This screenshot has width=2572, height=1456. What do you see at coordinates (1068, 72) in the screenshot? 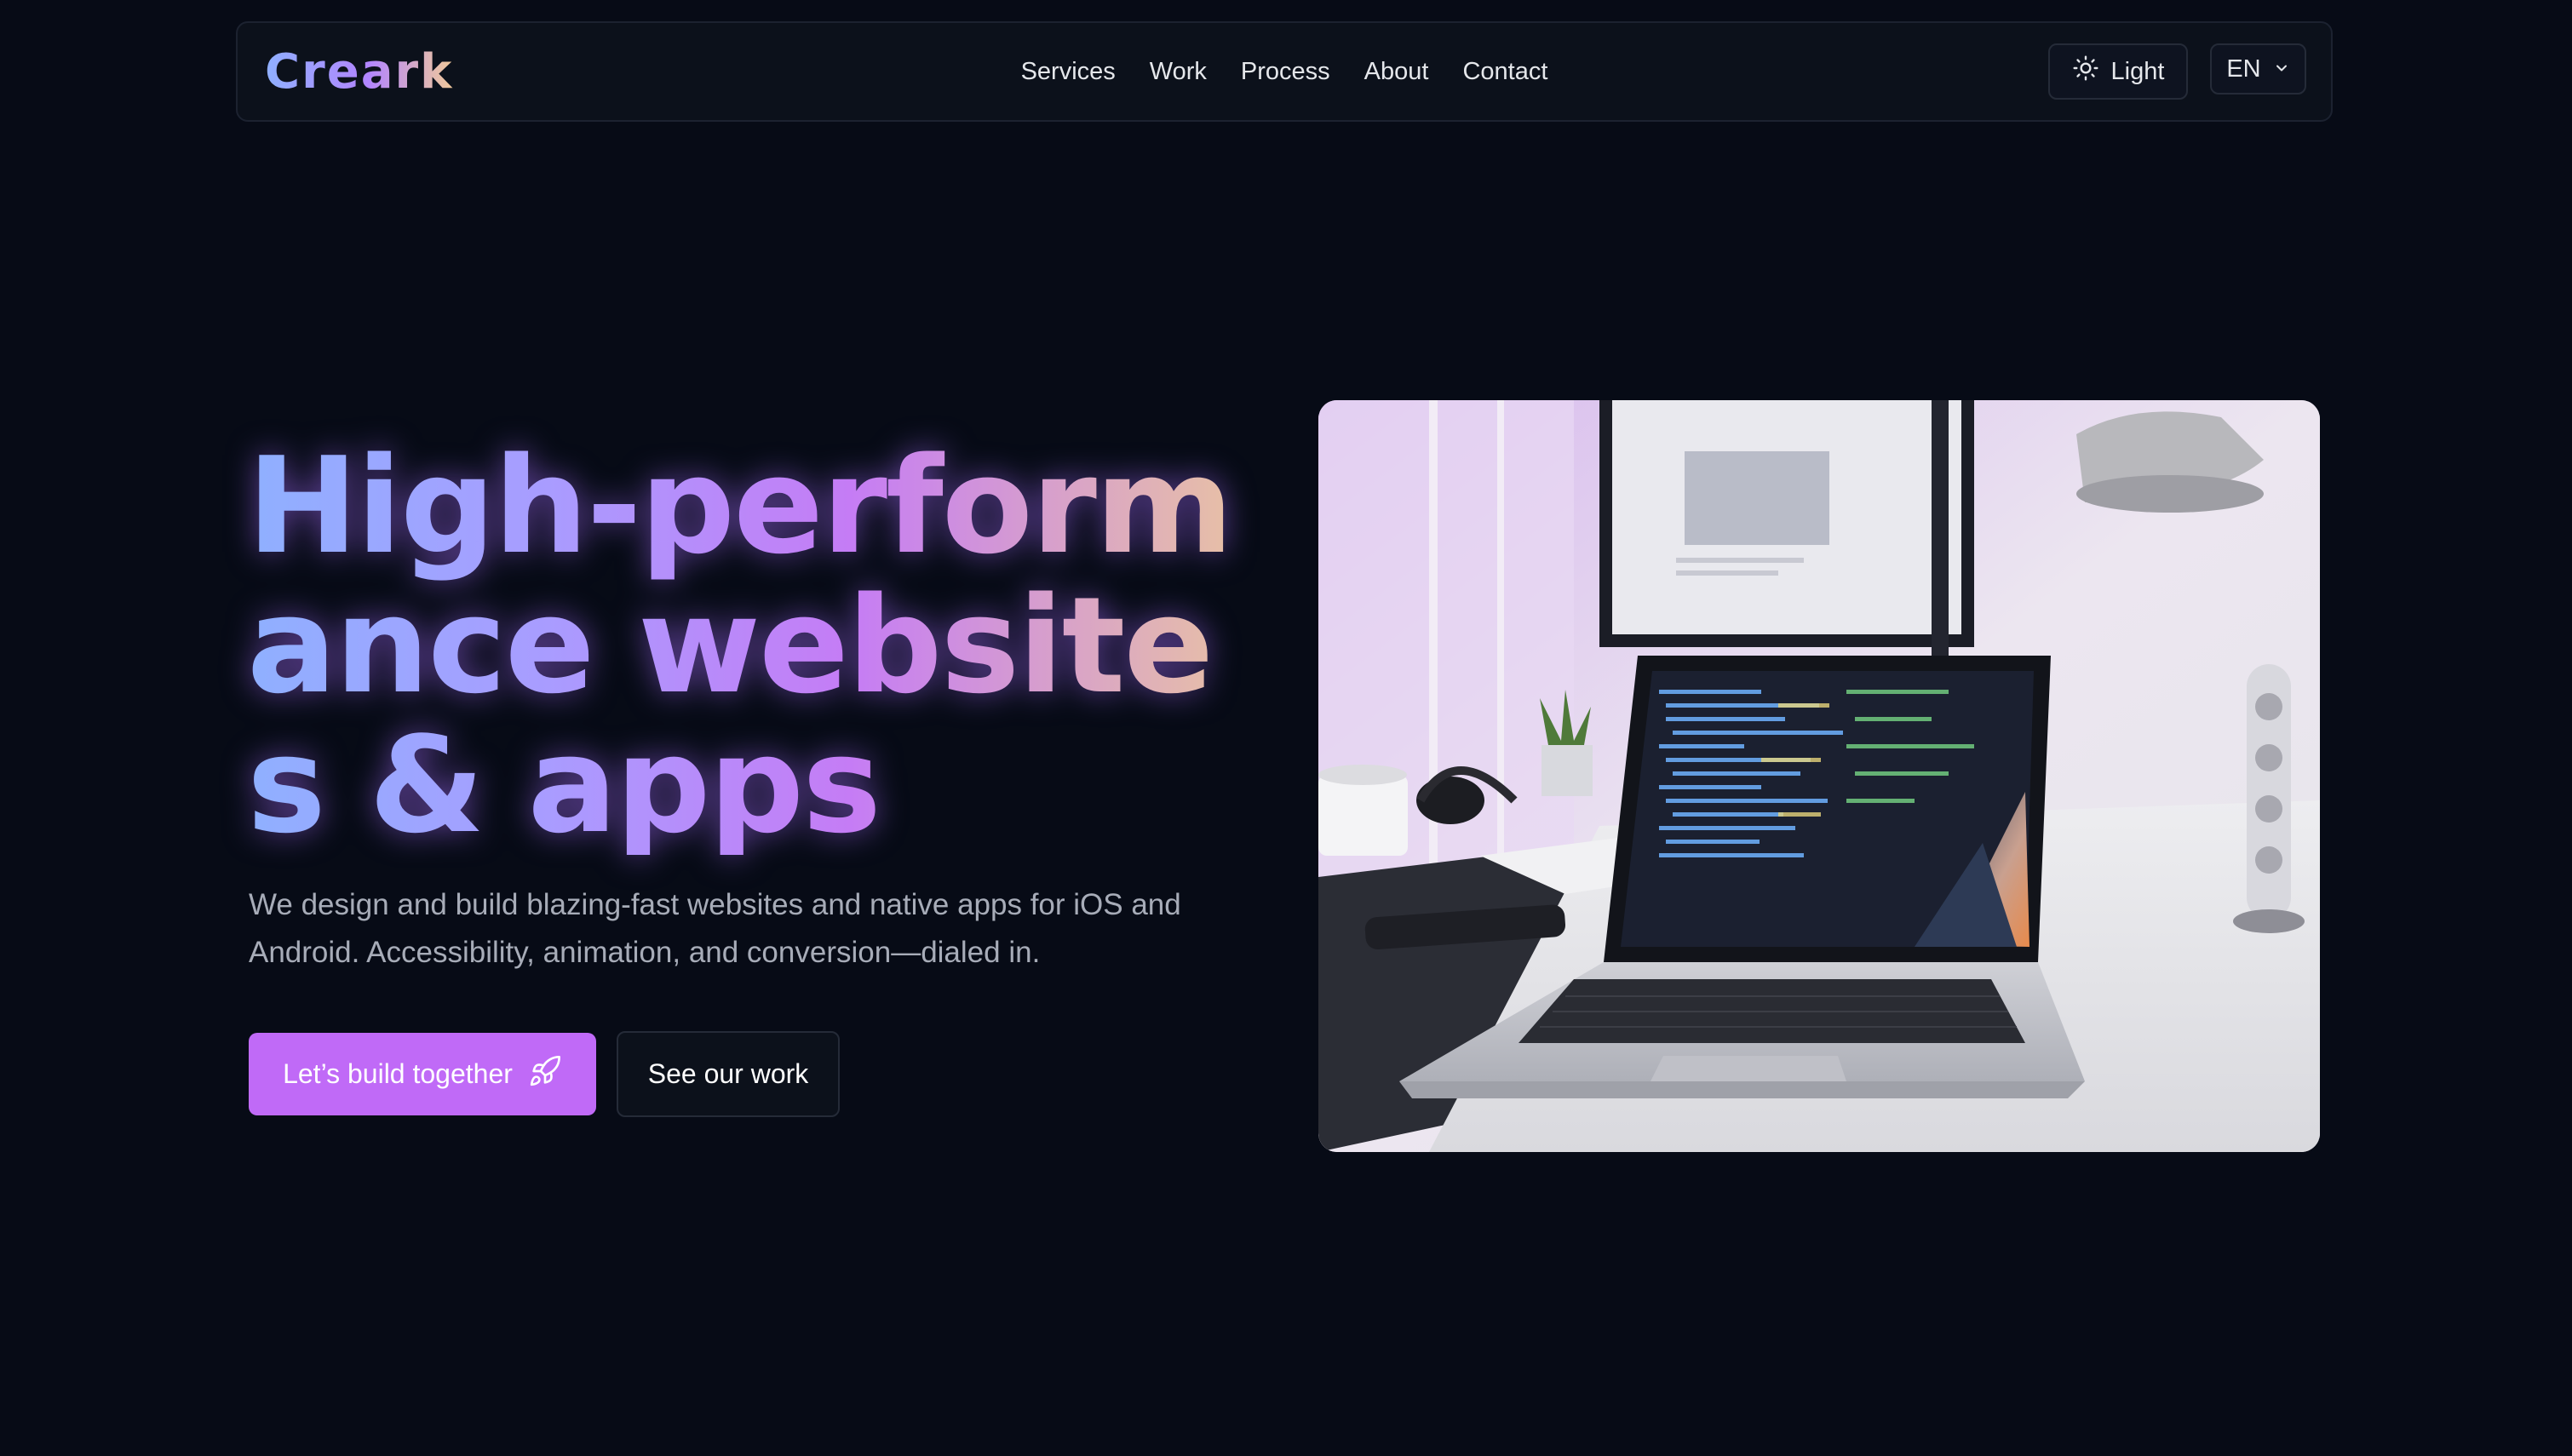
I see `nav-link-services: Services` at bounding box center [1068, 72].